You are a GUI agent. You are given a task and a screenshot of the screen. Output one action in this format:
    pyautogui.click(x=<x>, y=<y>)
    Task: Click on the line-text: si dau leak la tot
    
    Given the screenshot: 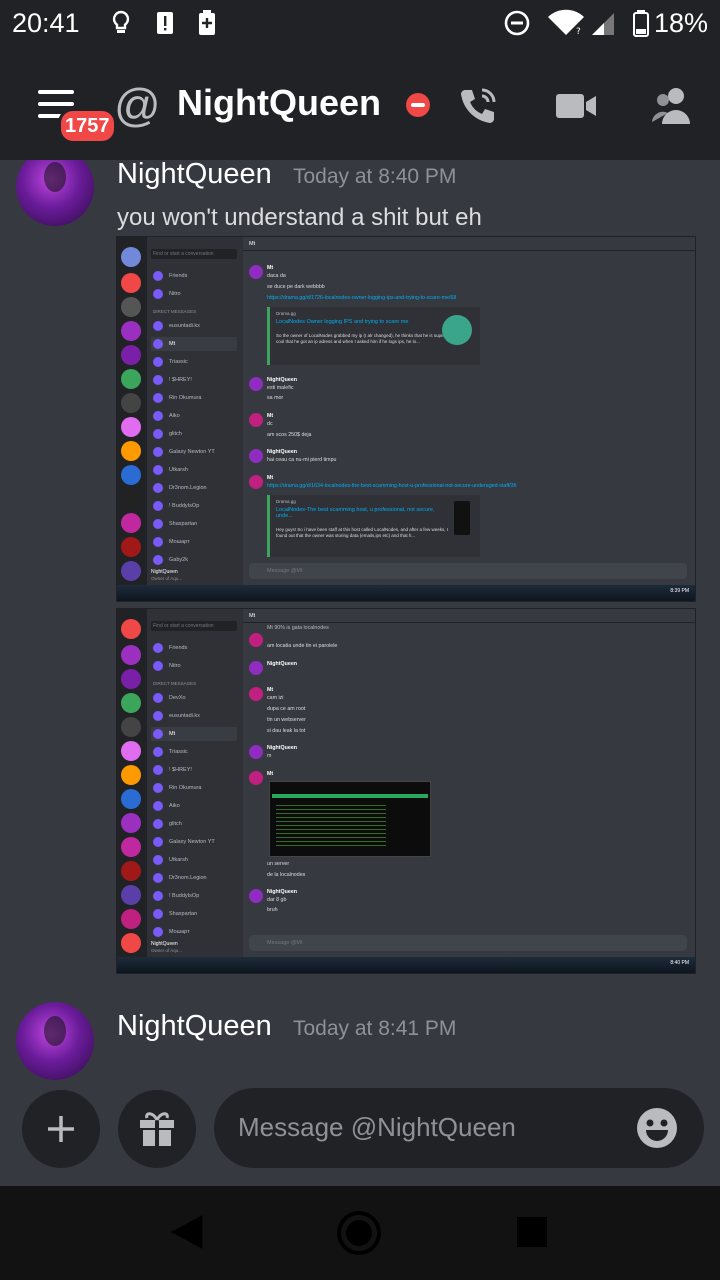 What is the action you would take?
    pyautogui.click(x=286, y=731)
    